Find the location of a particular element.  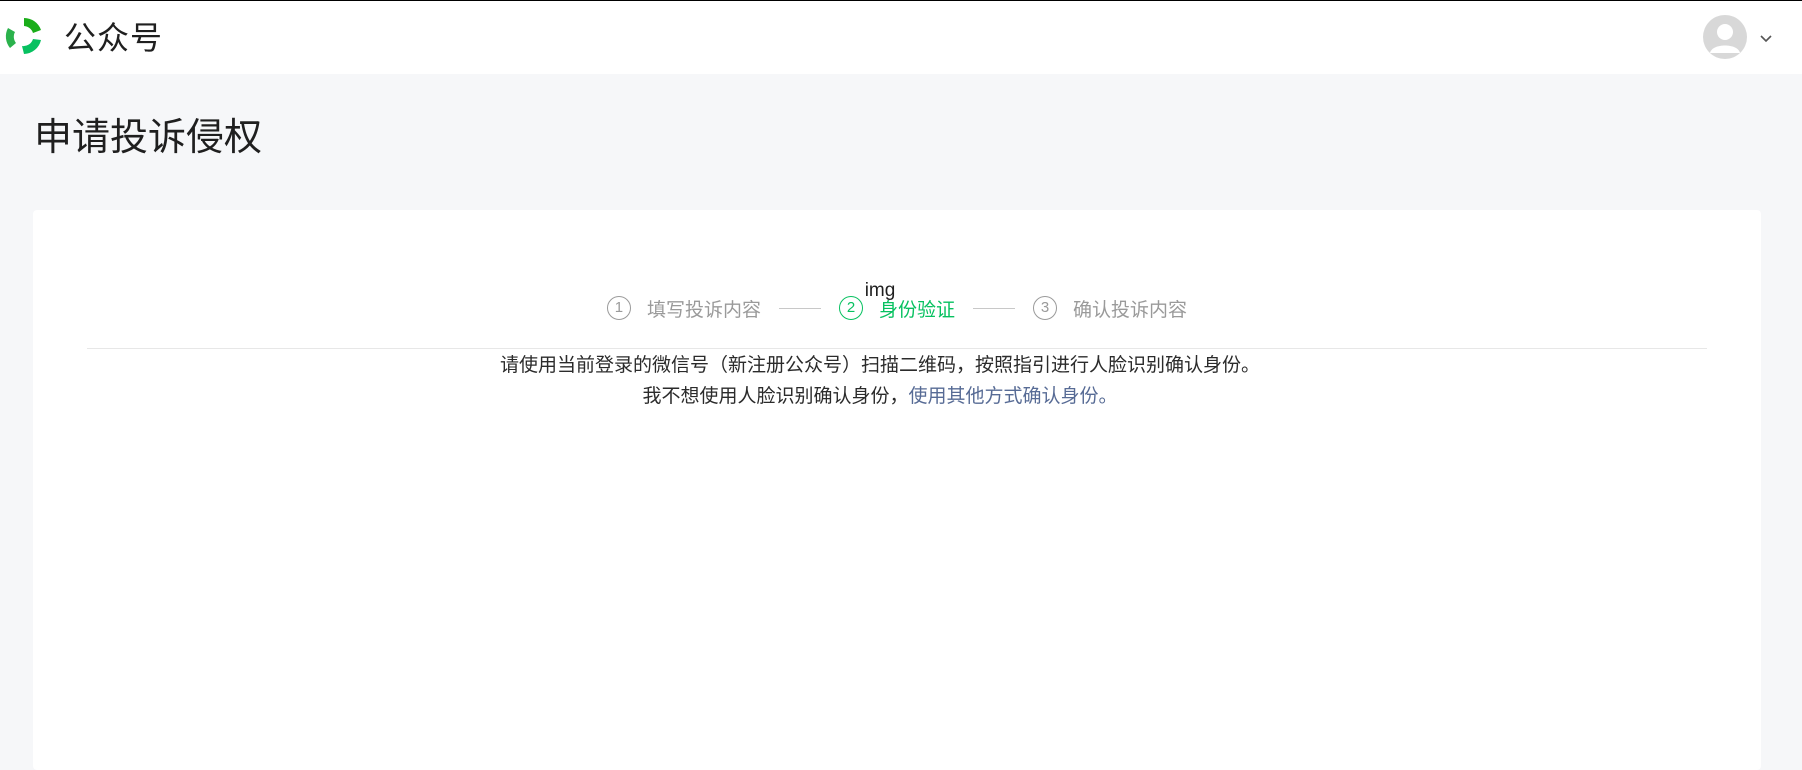

instruction-text: 请使用当前登录的微信号（新注册公众号）扫描二维码，按照指引进行人脸识别确认身份。 is located at coordinates (879, 365).